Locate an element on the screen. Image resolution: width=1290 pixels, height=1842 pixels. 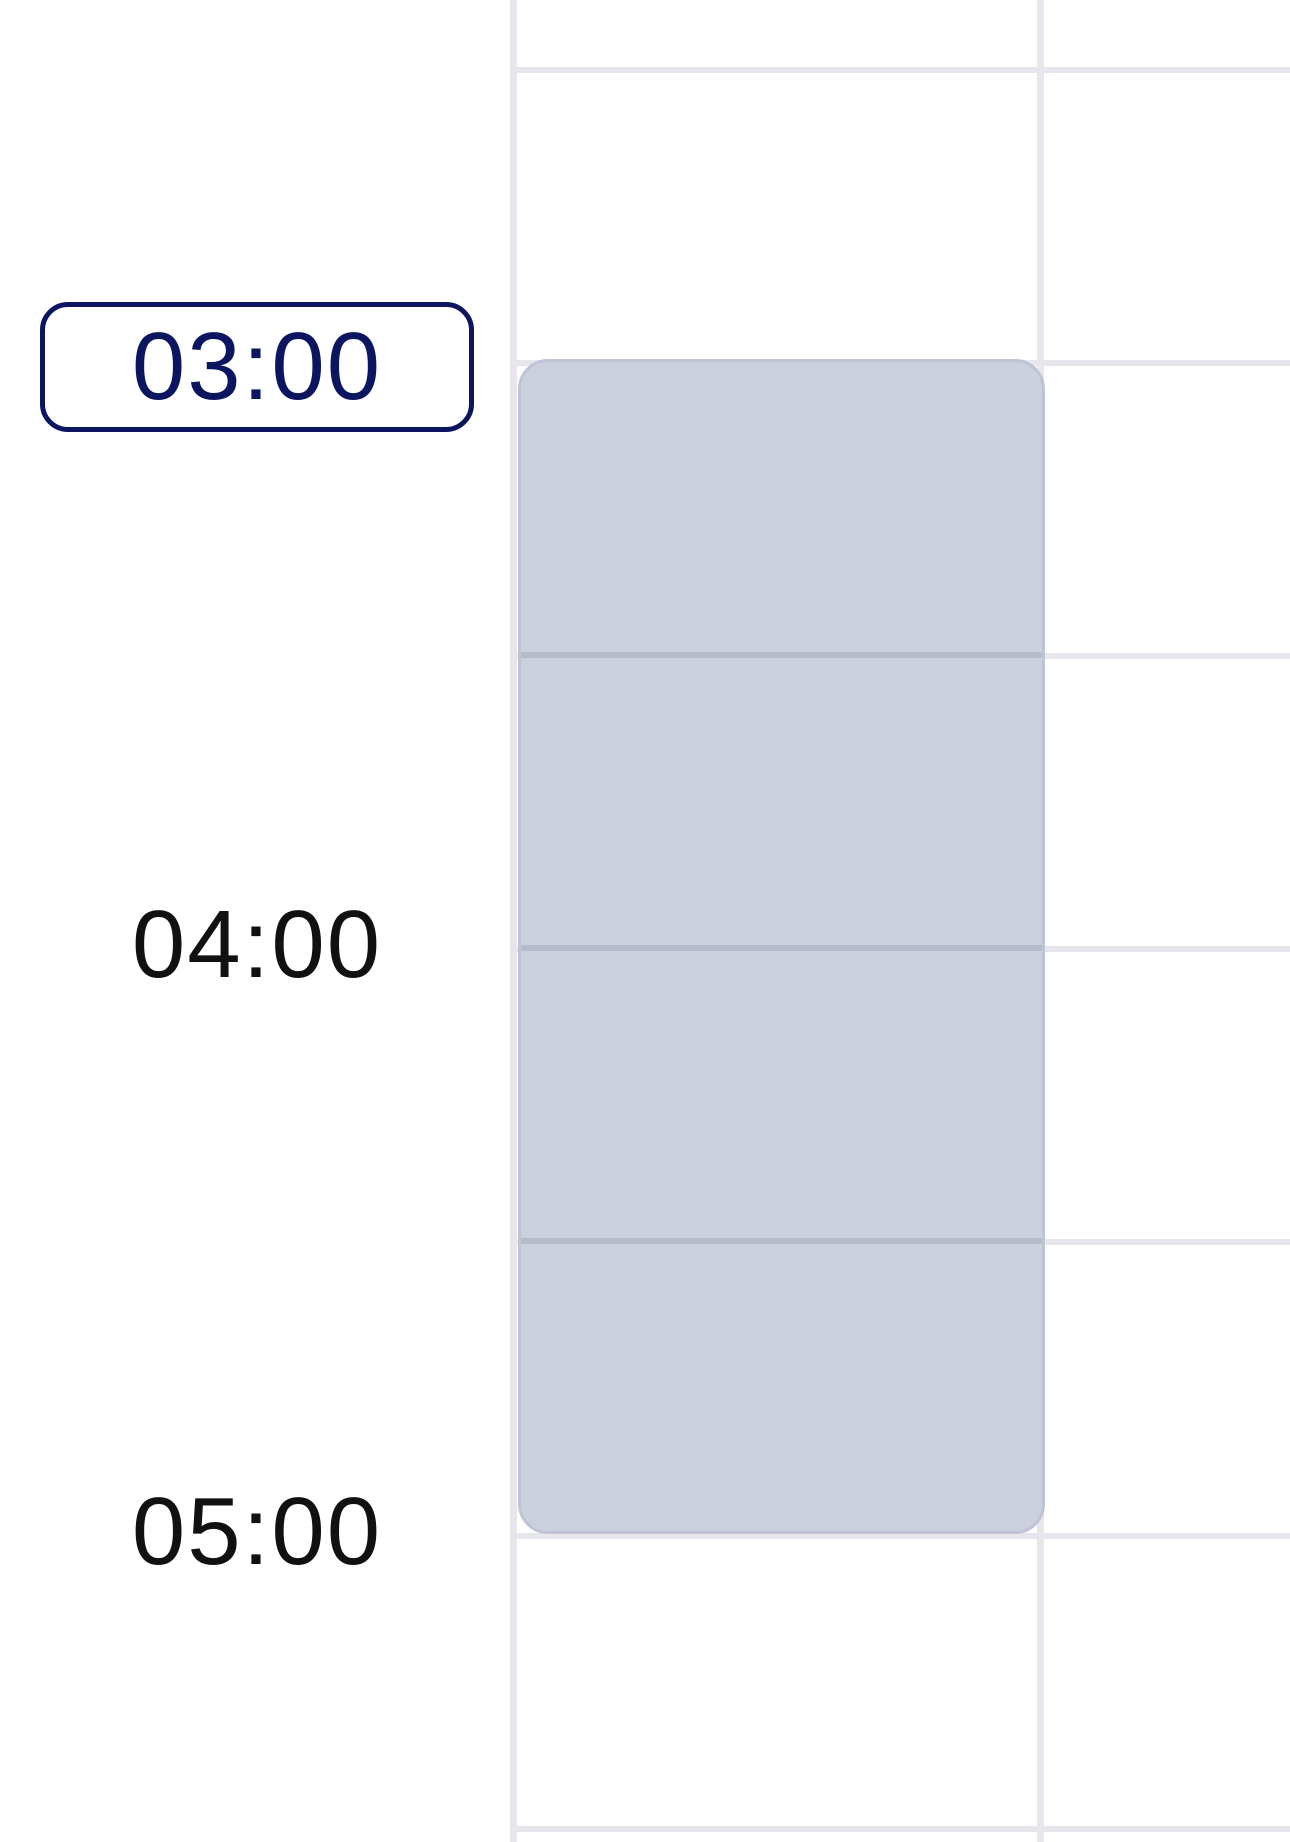
time-label: 04:00 is located at coordinates (257, 944).